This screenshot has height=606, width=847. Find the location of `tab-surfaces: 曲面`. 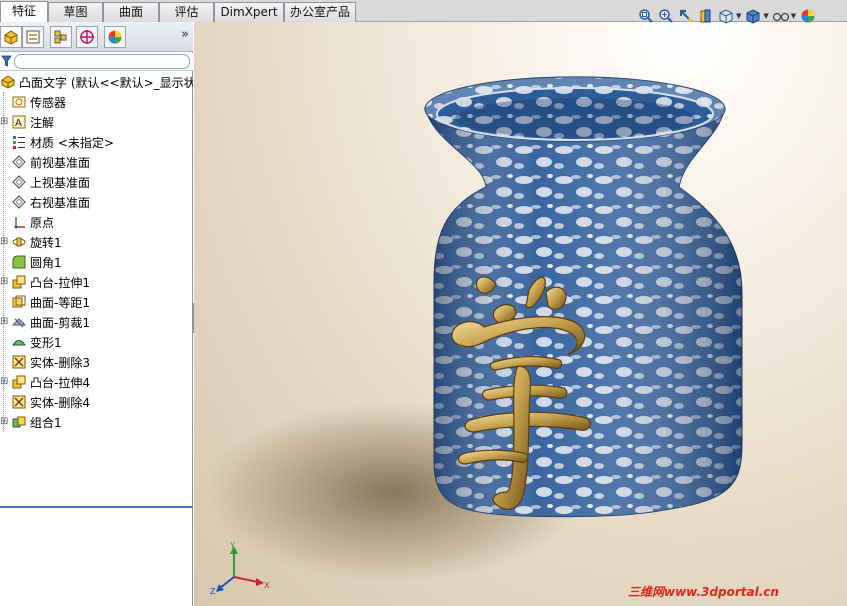

tab-surfaces: 曲面 is located at coordinates (131, 12).